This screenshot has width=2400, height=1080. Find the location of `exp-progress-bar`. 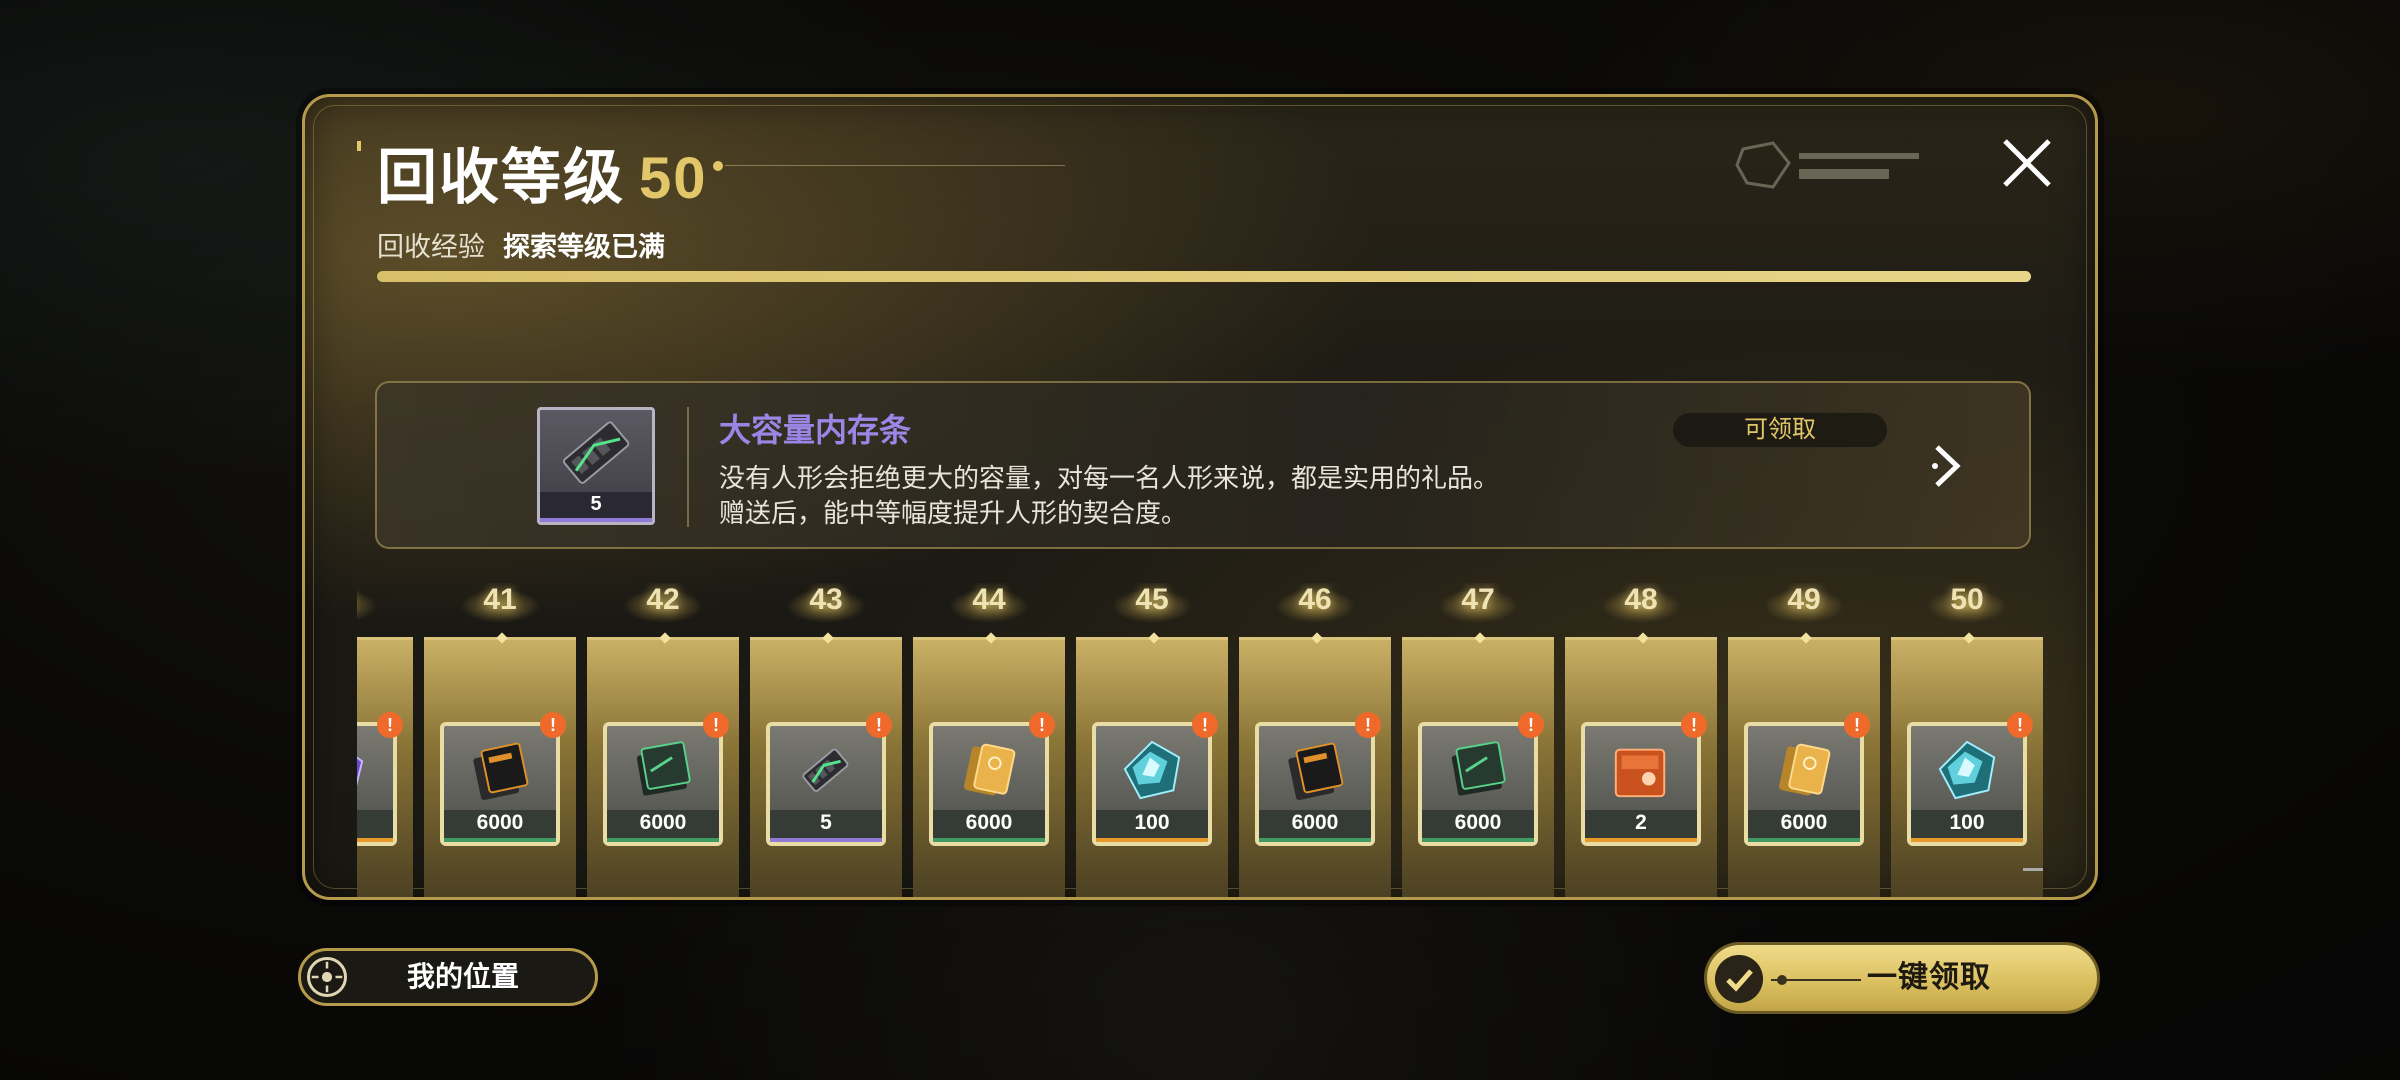

exp-progress-bar is located at coordinates (1204, 276).